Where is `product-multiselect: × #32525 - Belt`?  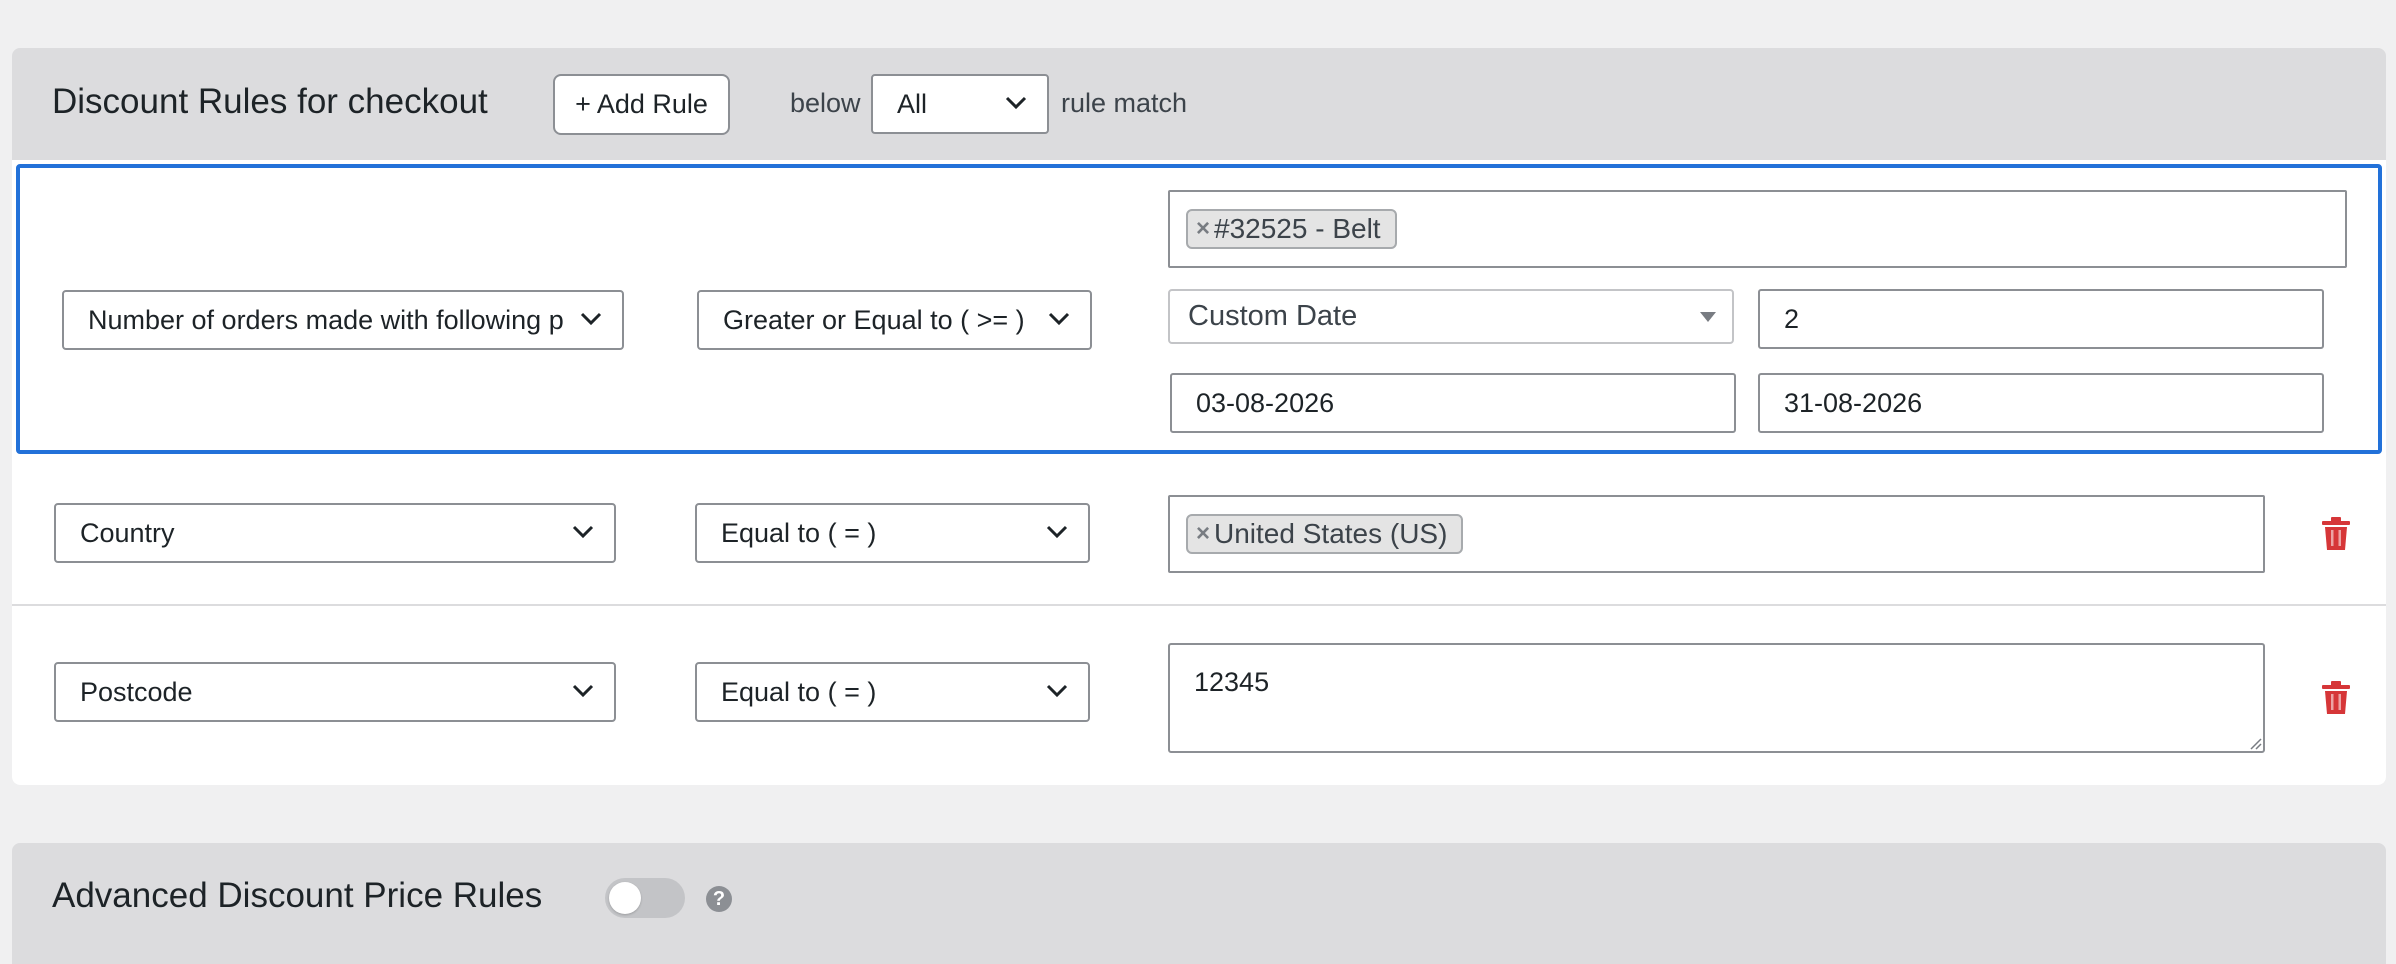
product-multiselect: × #32525 - Belt is located at coordinates (1757, 229).